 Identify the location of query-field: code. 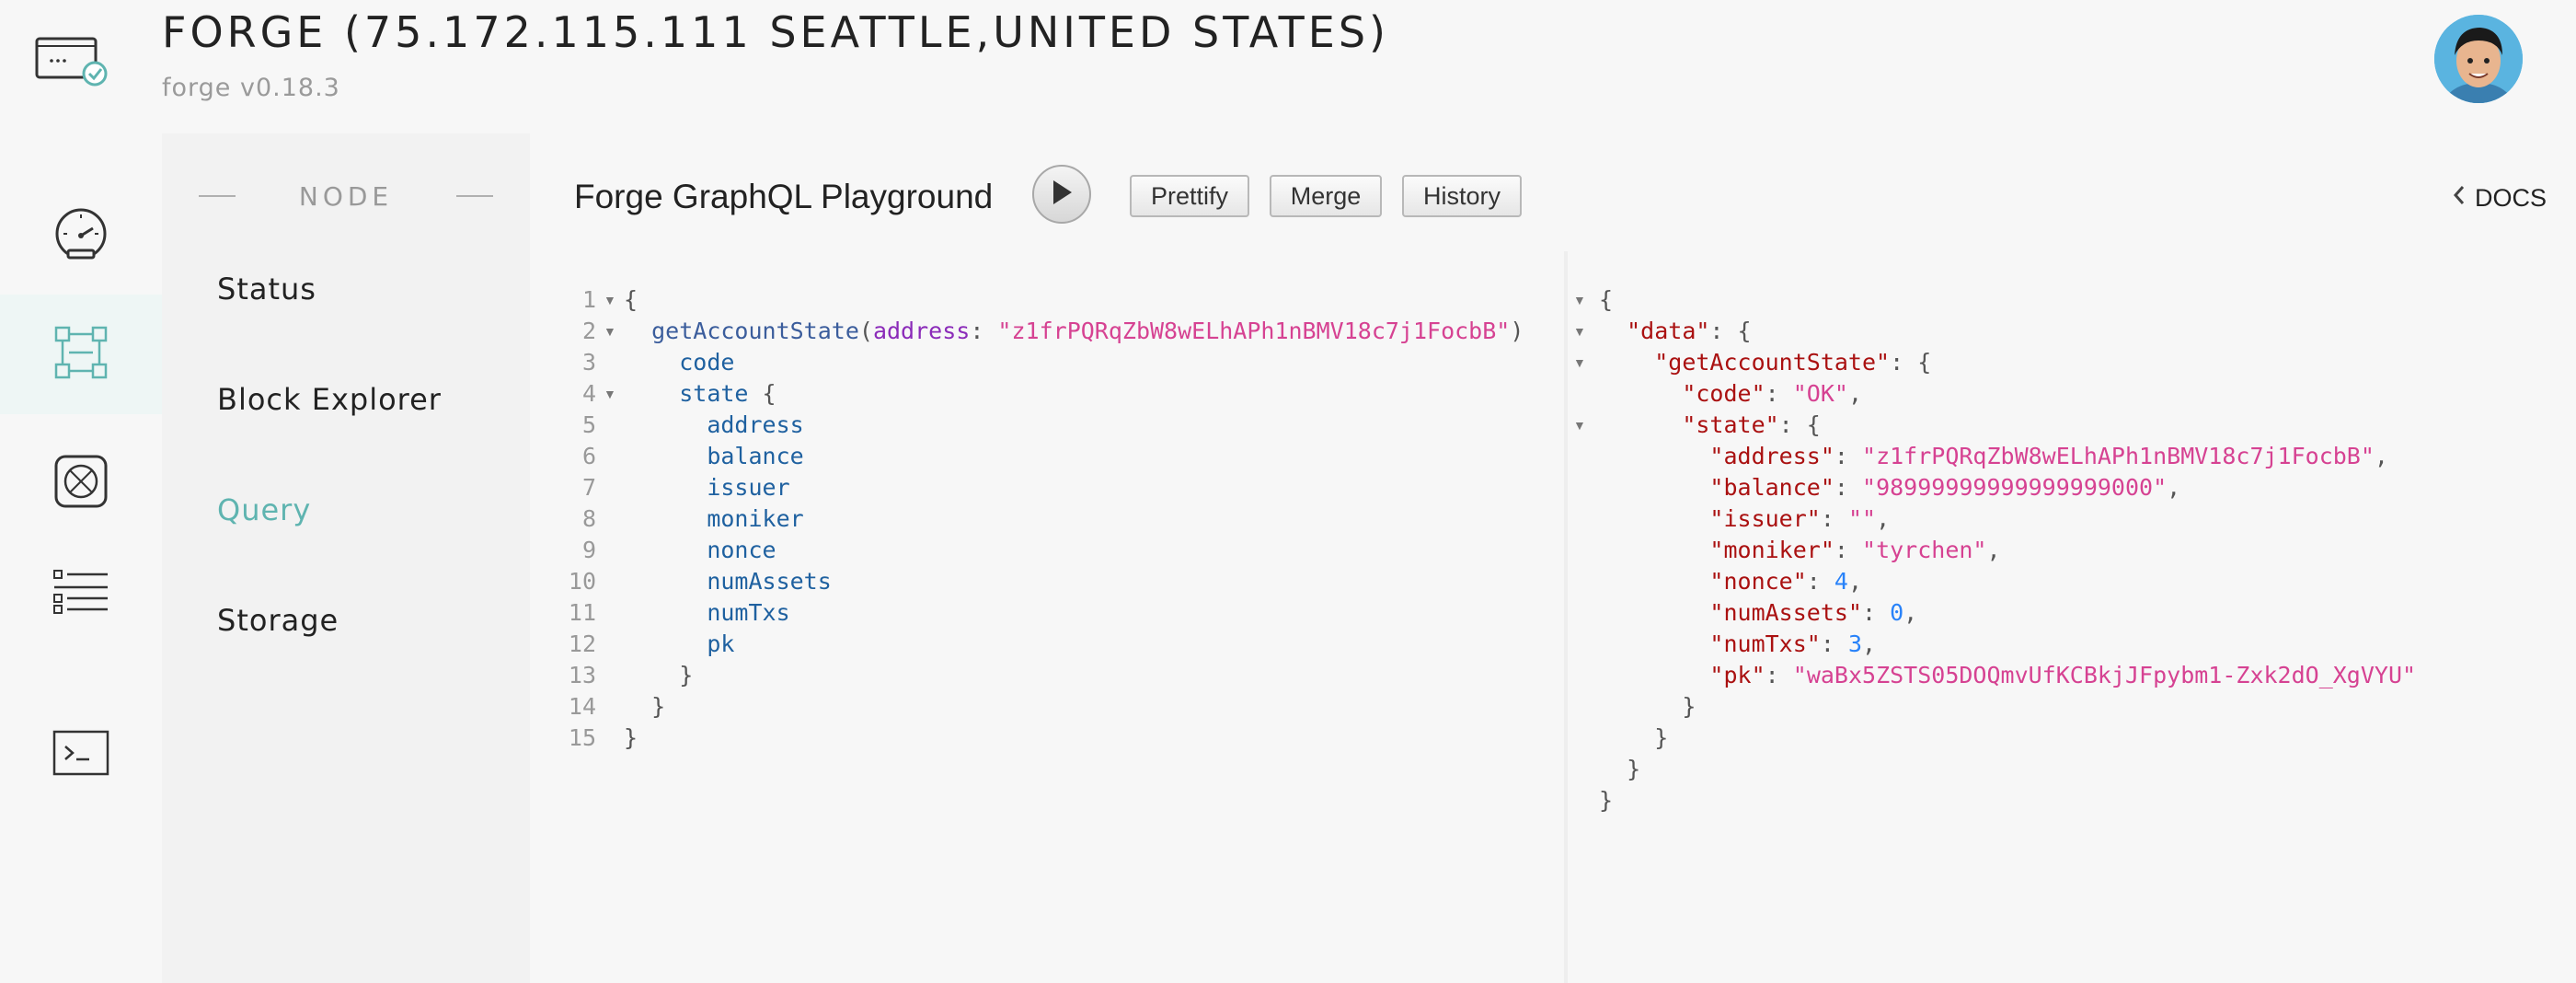
(707, 362).